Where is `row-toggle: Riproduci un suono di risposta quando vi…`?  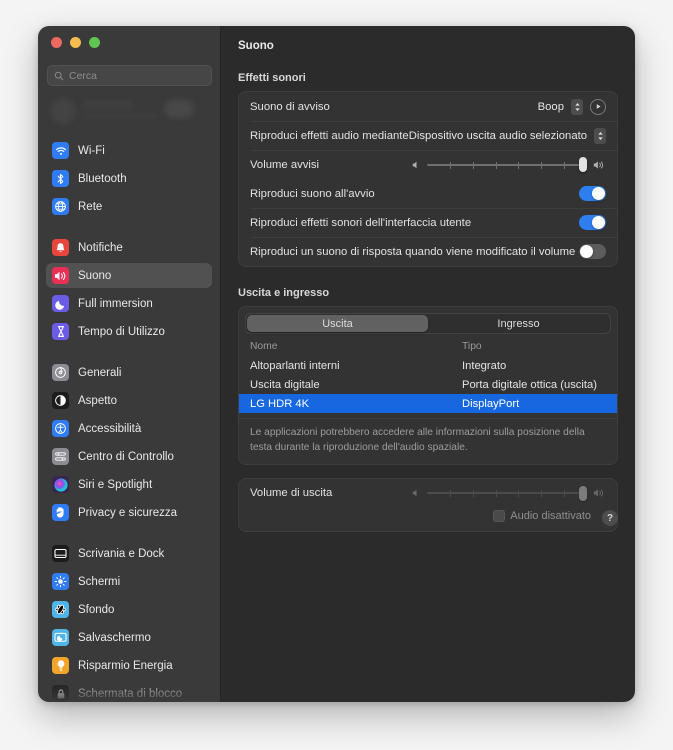 row-toggle: Riproduci un suono di risposta quando vi… is located at coordinates (428, 251).